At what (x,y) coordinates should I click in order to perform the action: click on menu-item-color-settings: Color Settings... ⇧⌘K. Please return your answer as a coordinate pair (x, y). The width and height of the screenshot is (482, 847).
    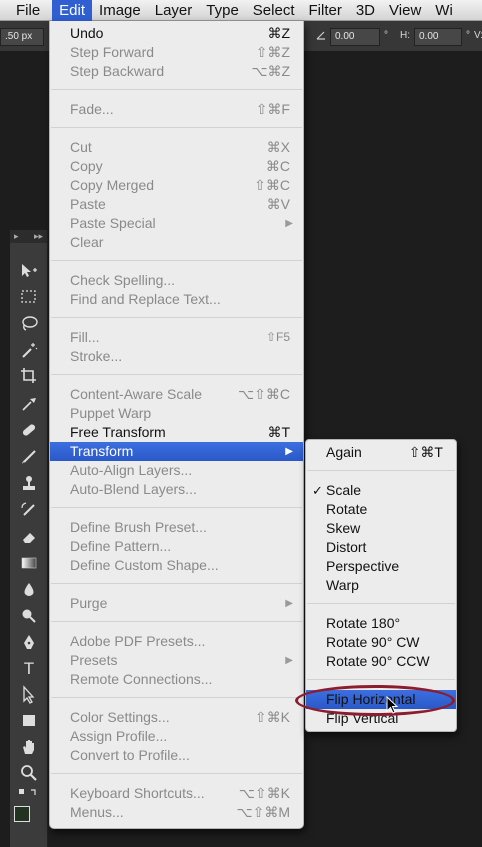
    Looking at the image, I should click on (176, 717).